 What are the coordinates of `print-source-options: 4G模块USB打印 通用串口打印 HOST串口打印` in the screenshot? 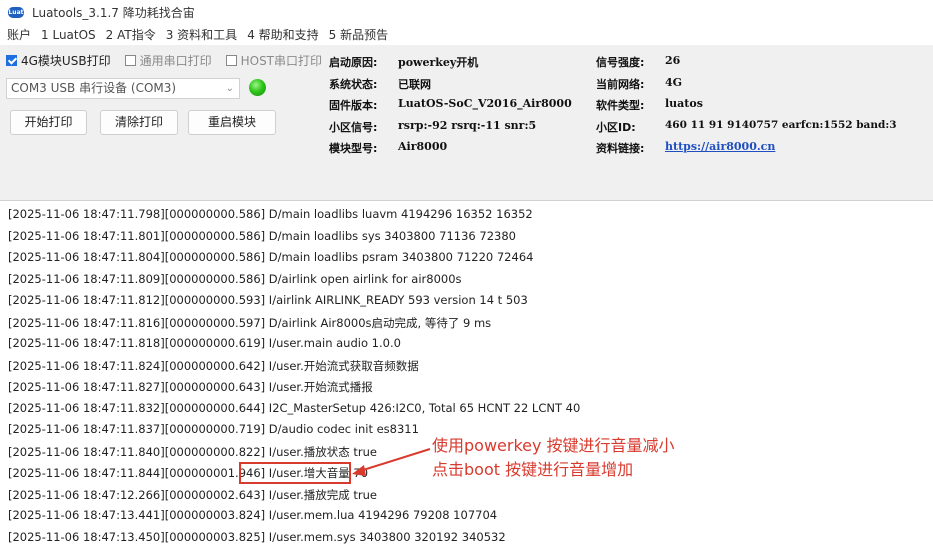 It's located at (171, 60).